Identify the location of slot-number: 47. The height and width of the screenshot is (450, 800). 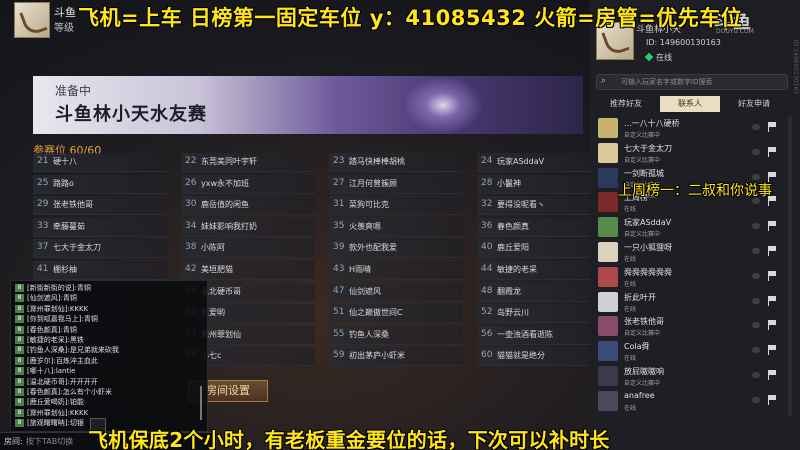
(339, 290).